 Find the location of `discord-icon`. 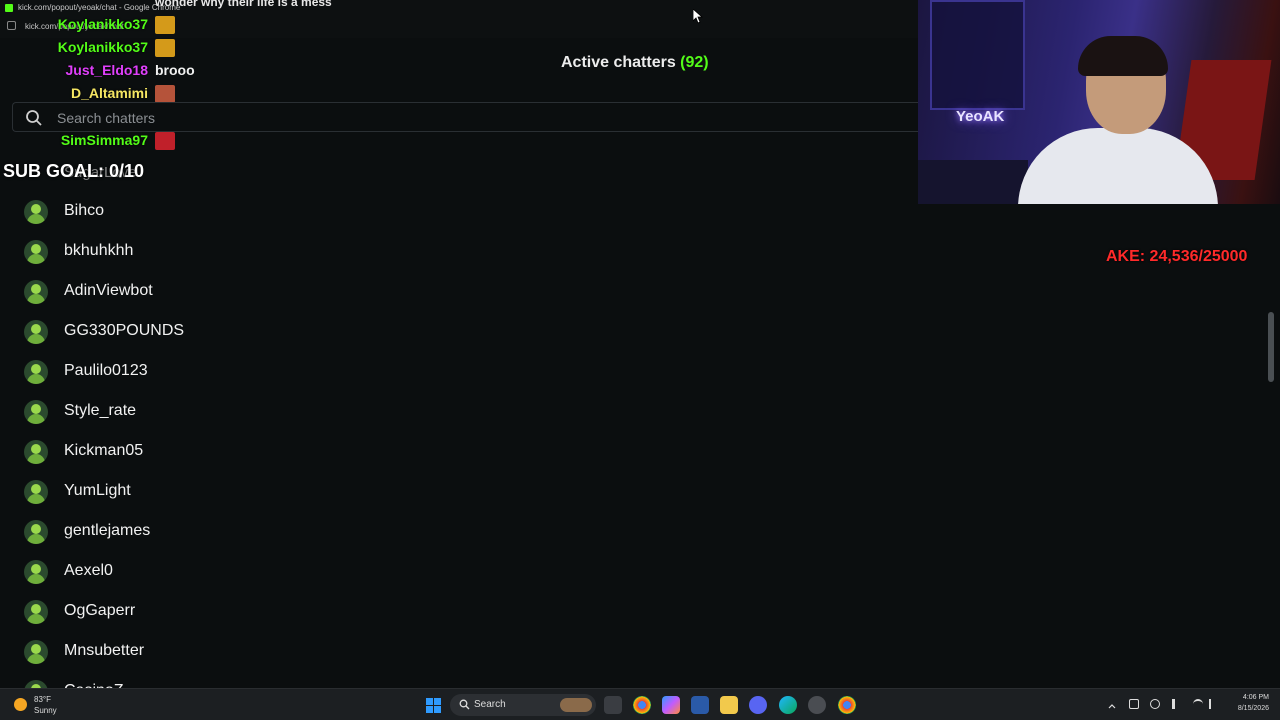

discord-icon is located at coordinates (758, 705).